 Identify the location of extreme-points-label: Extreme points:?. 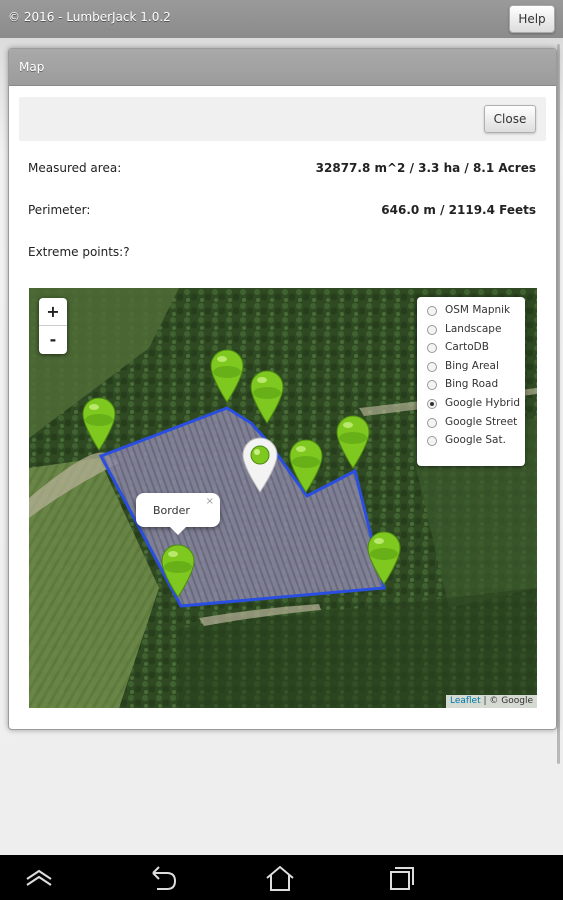
(79, 252).